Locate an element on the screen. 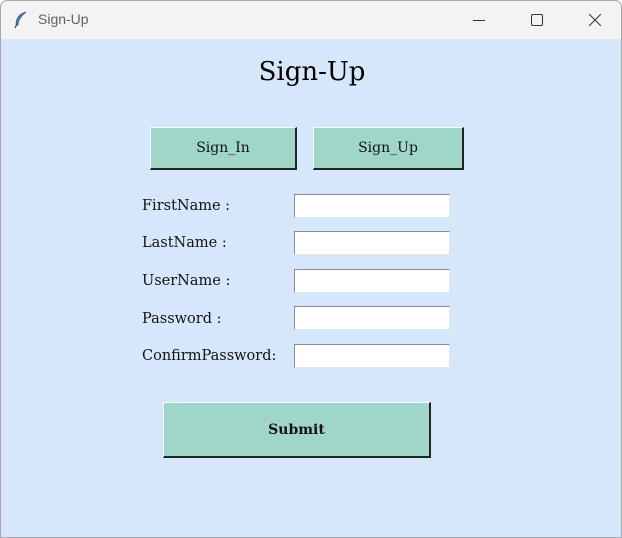  last-name-field is located at coordinates (372, 243).